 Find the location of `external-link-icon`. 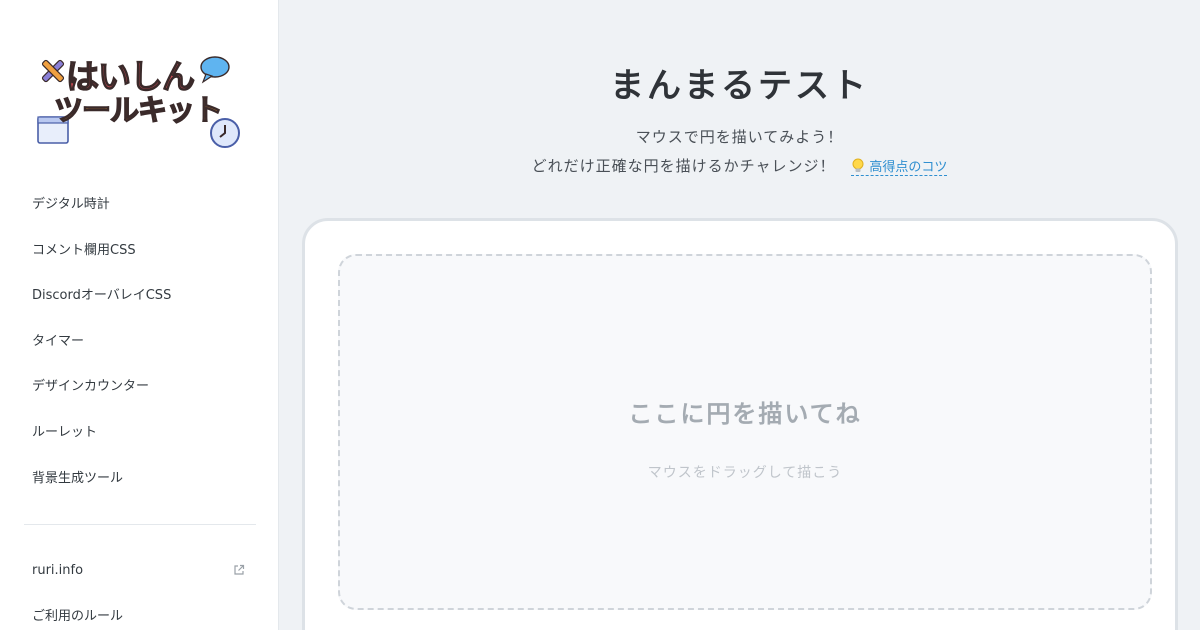

external-link-icon is located at coordinates (239, 569).